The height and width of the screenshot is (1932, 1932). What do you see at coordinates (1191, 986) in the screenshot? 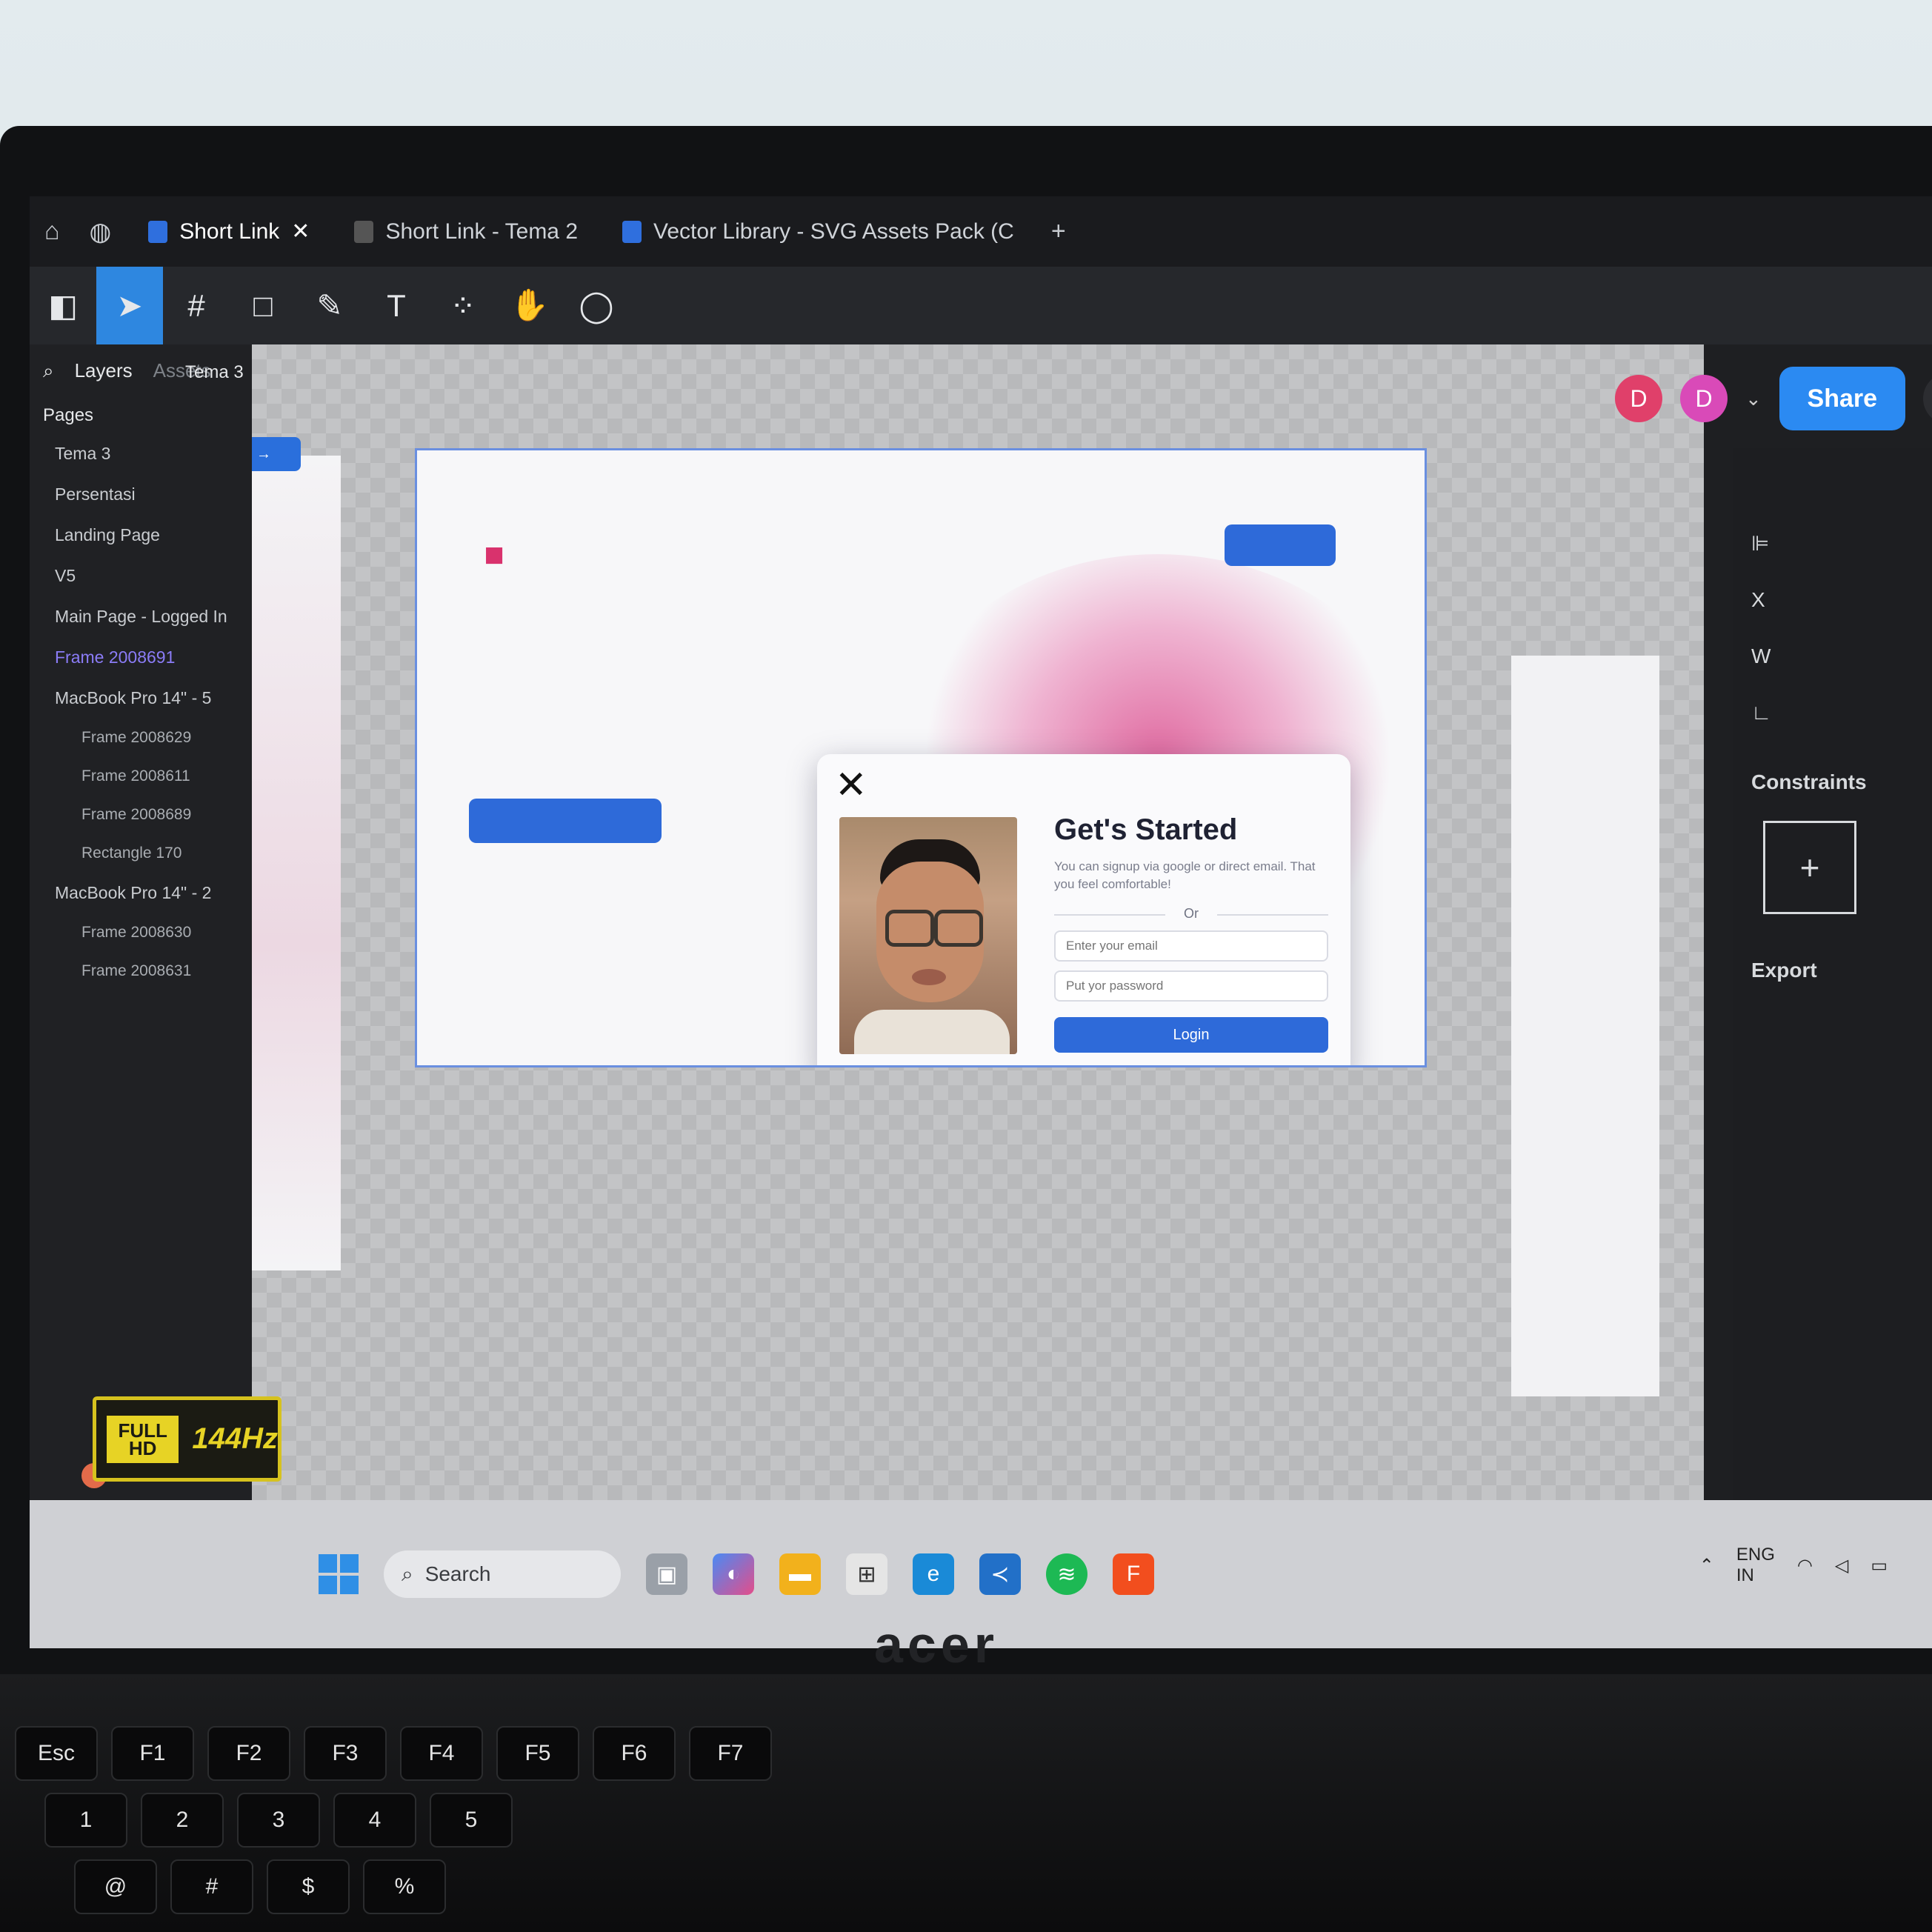
I see `password-field` at bounding box center [1191, 986].